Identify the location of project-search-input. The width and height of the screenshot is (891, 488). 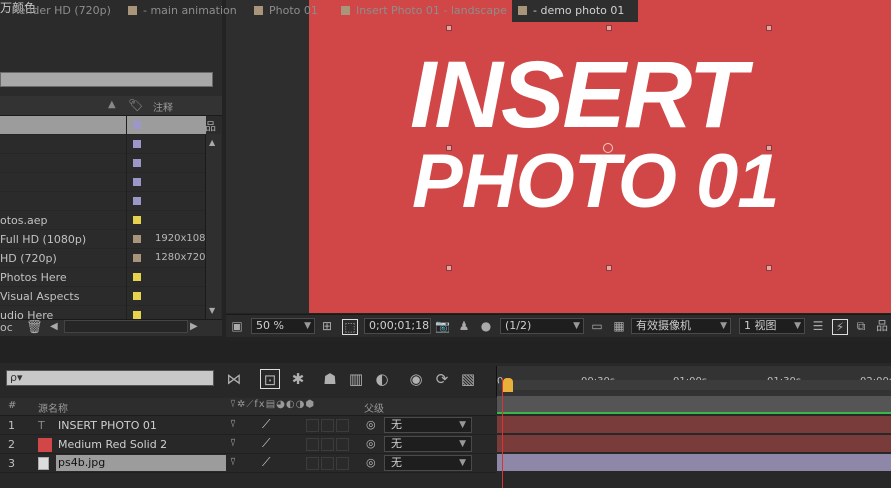
(106, 79).